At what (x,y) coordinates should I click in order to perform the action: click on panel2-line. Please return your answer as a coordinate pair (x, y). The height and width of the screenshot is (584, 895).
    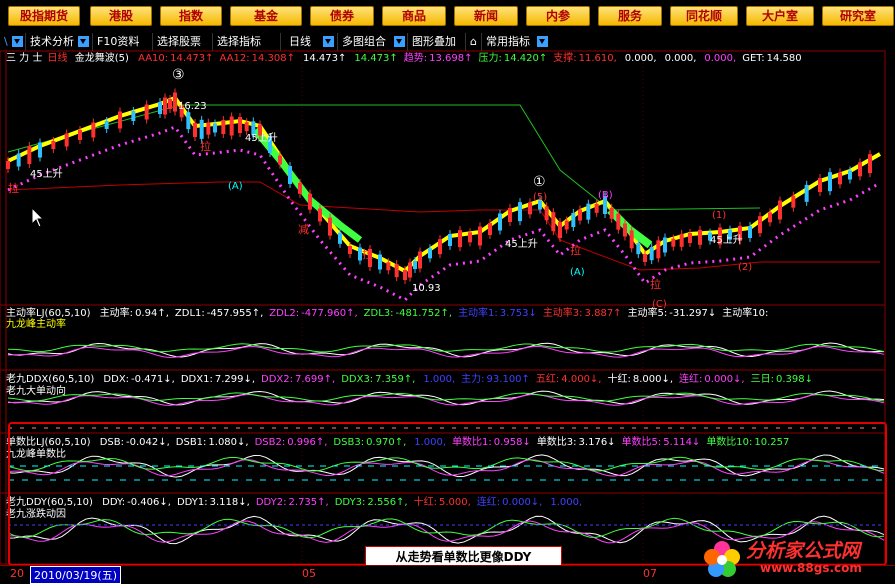
    Looking at the image, I should click on (446, 397).